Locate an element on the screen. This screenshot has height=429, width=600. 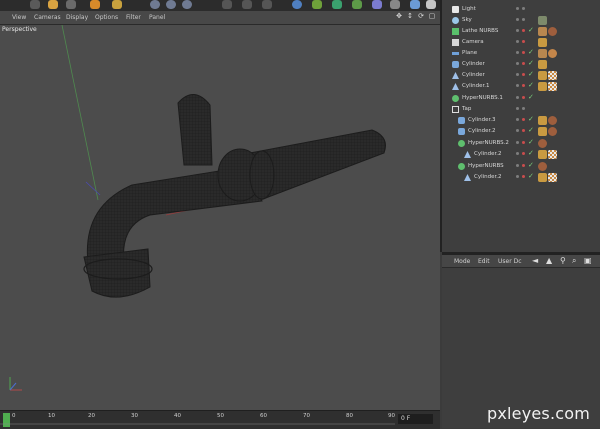
menu-cameras: Cameras is located at coordinates (47, 17).